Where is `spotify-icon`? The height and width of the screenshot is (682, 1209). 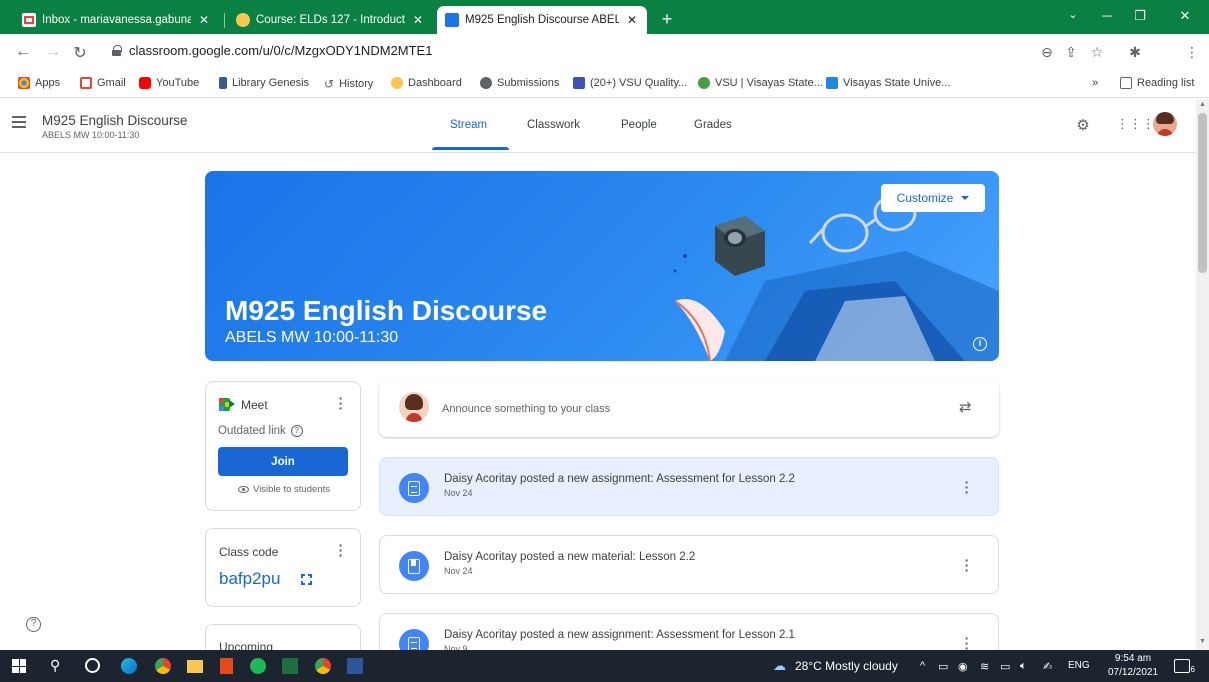
spotify-icon is located at coordinates (258, 666).